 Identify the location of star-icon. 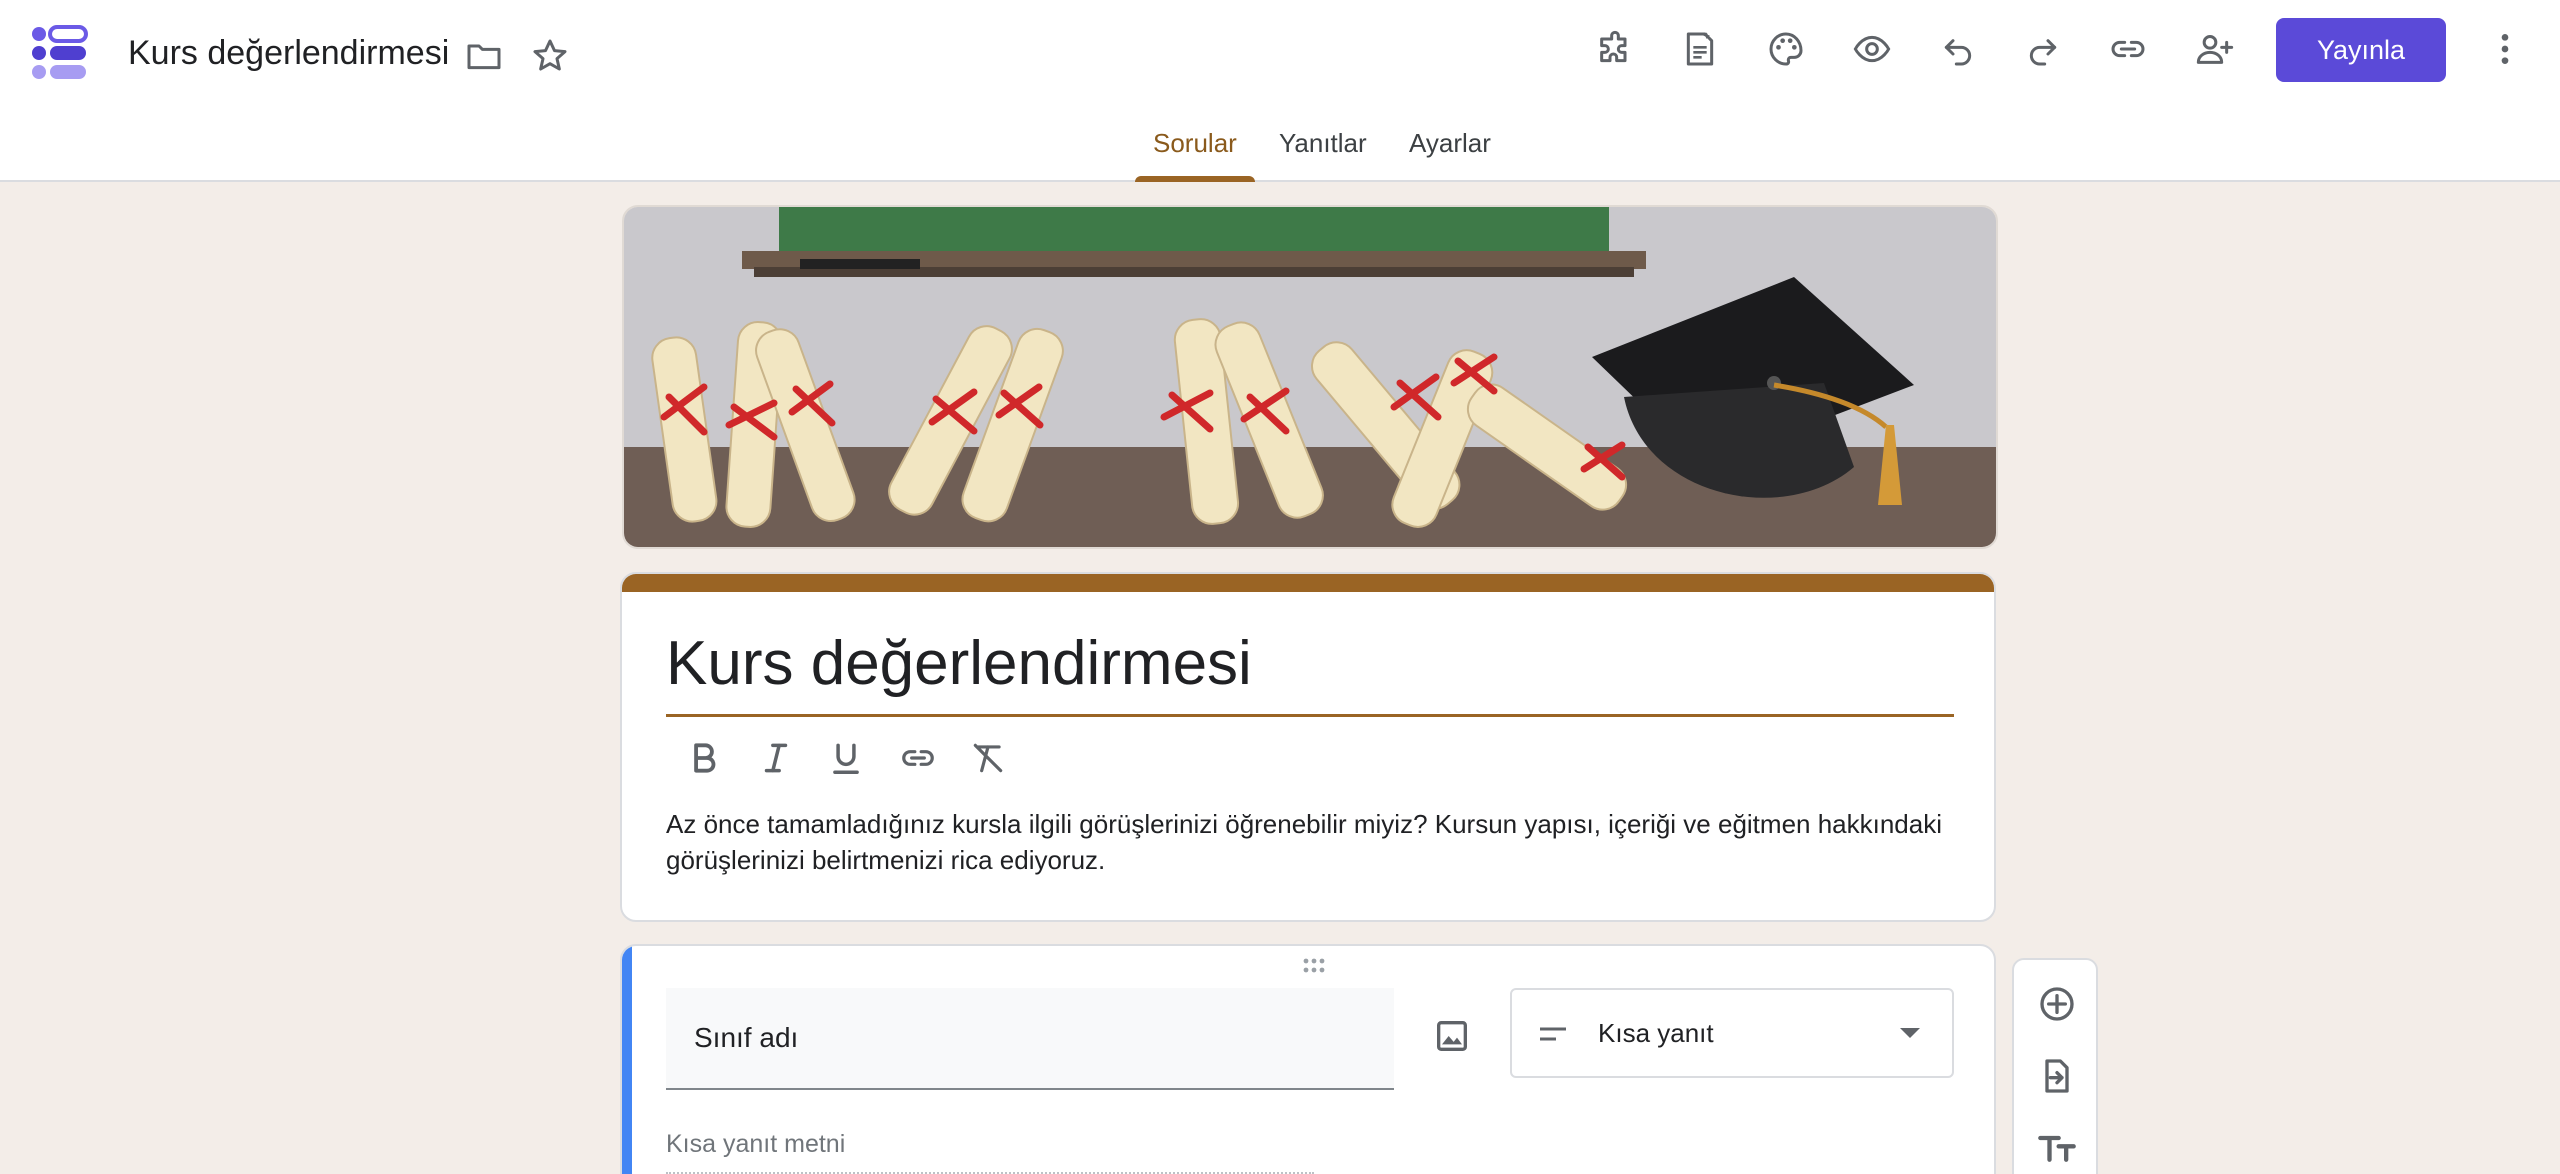
(550, 56).